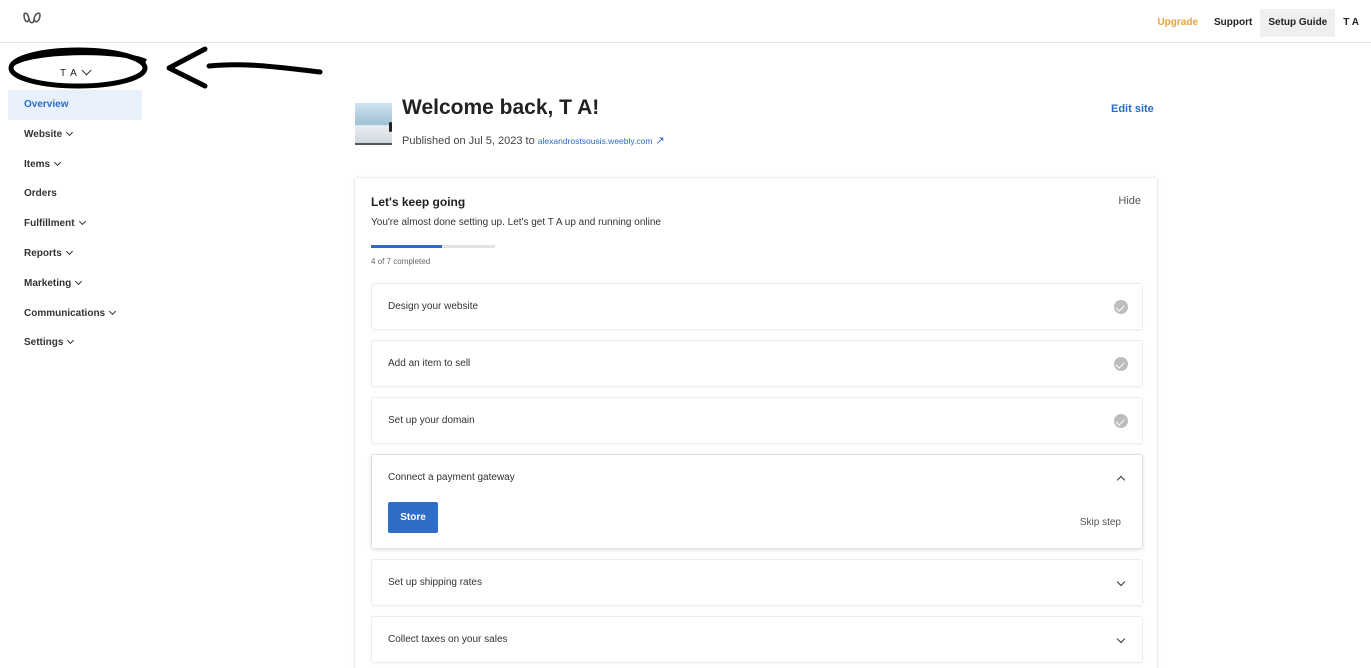 This screenshot has width=1371, height=668. I want to click on sidebar-item-label: Overview, so click(46, 104).